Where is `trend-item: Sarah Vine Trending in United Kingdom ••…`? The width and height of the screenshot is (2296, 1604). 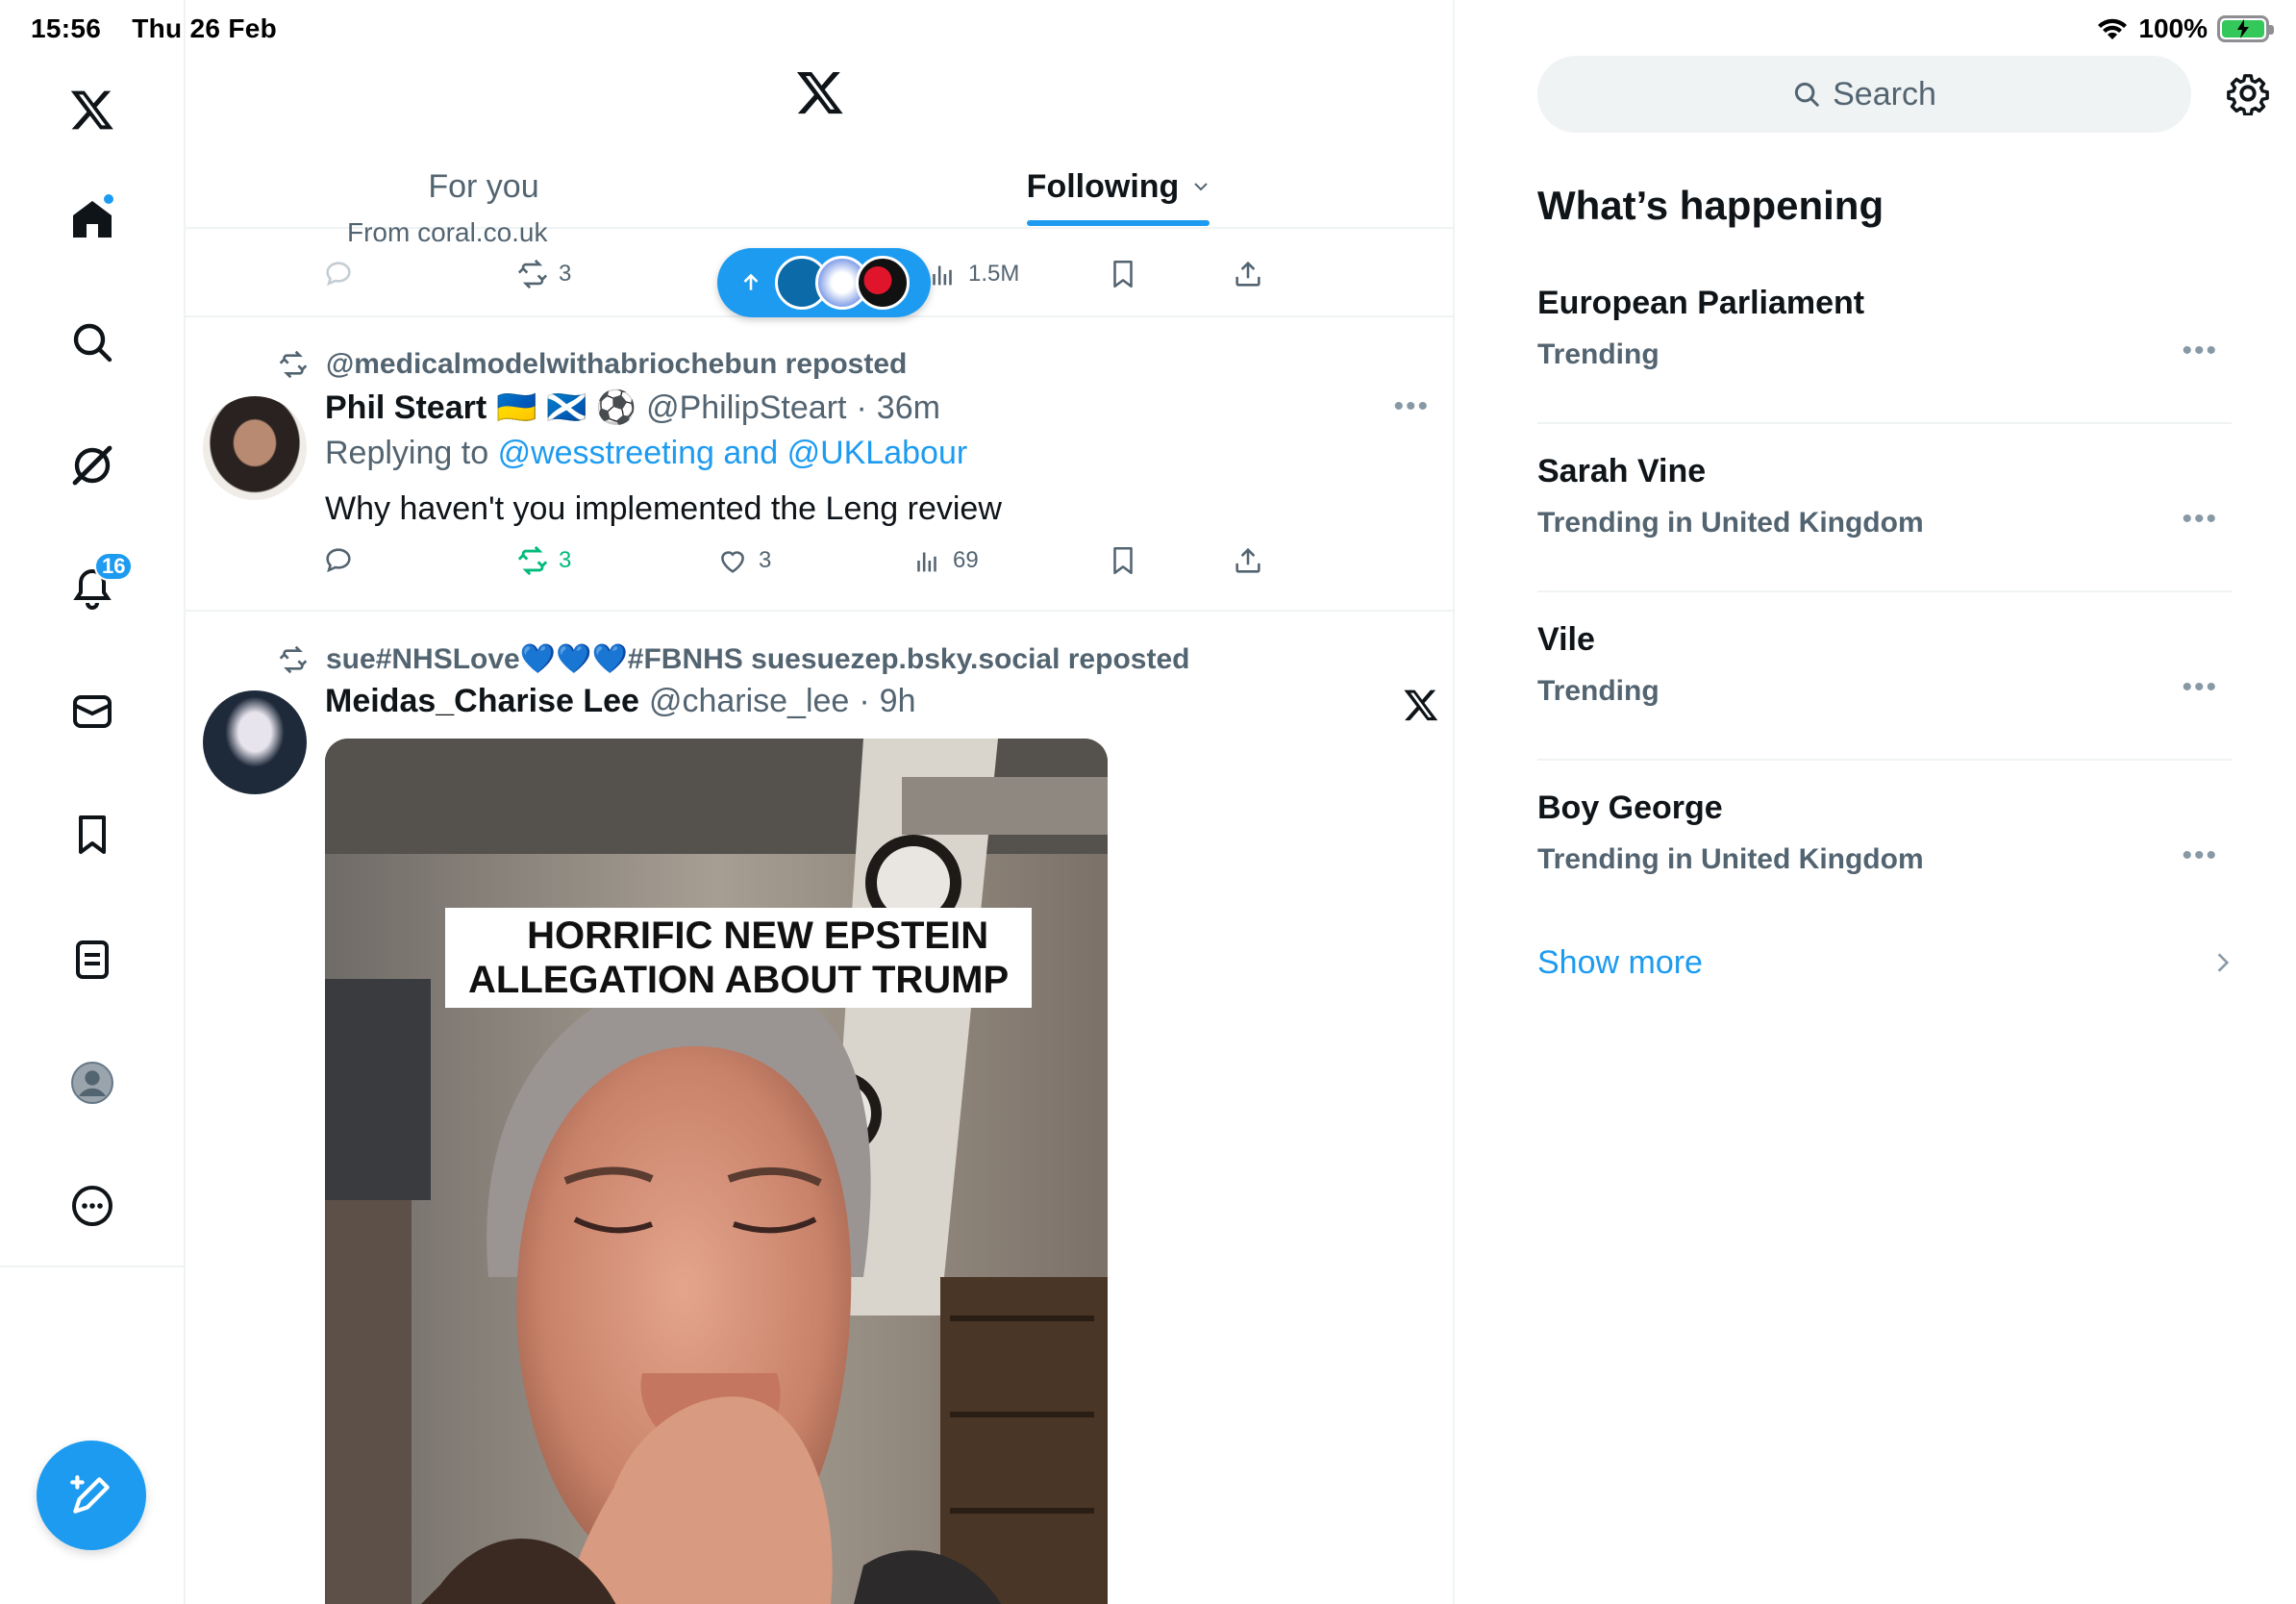 trend-item: Sarah Vine Trending in United Kingdom ••… is located at coordinates (1884, 508).